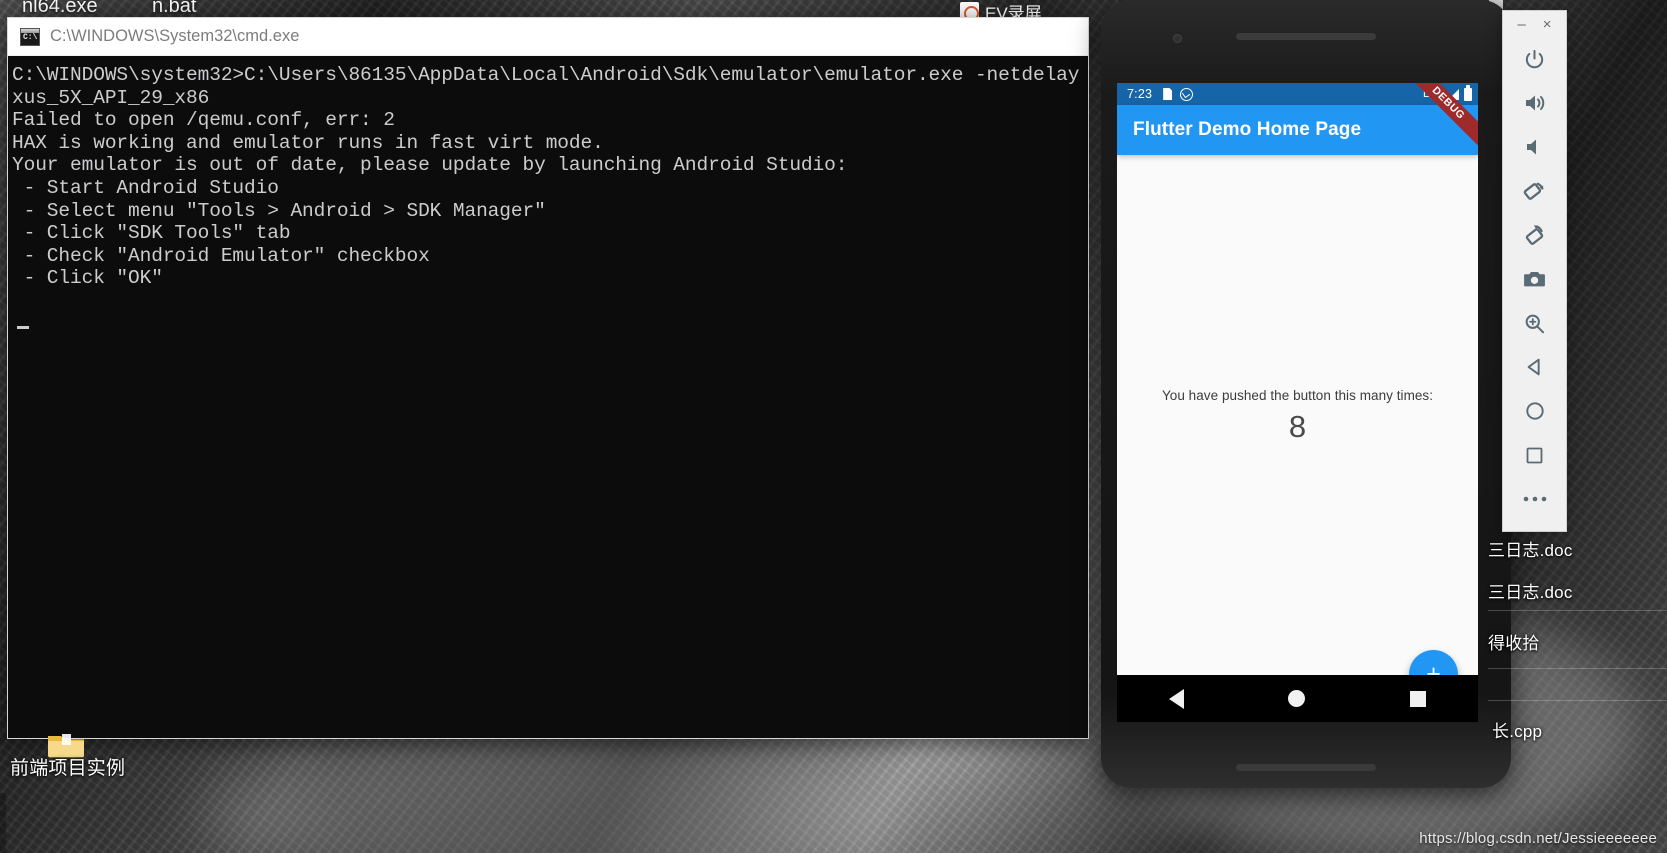 This screenshot has width=1667, height=853. I want to click on triangle-back-icon, so click(1535, 367).